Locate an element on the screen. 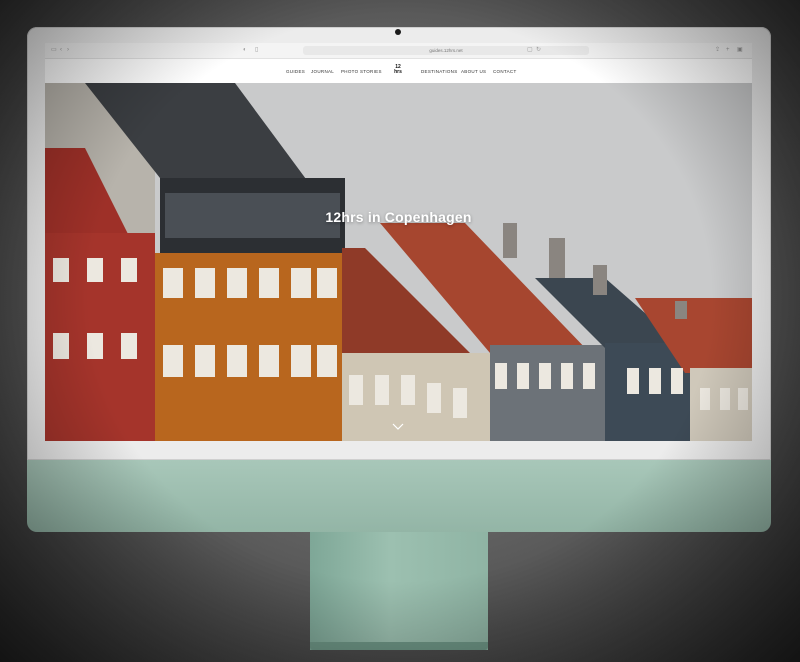  address-bar: guides.12hrs.net is located at coordinates (446, 50).